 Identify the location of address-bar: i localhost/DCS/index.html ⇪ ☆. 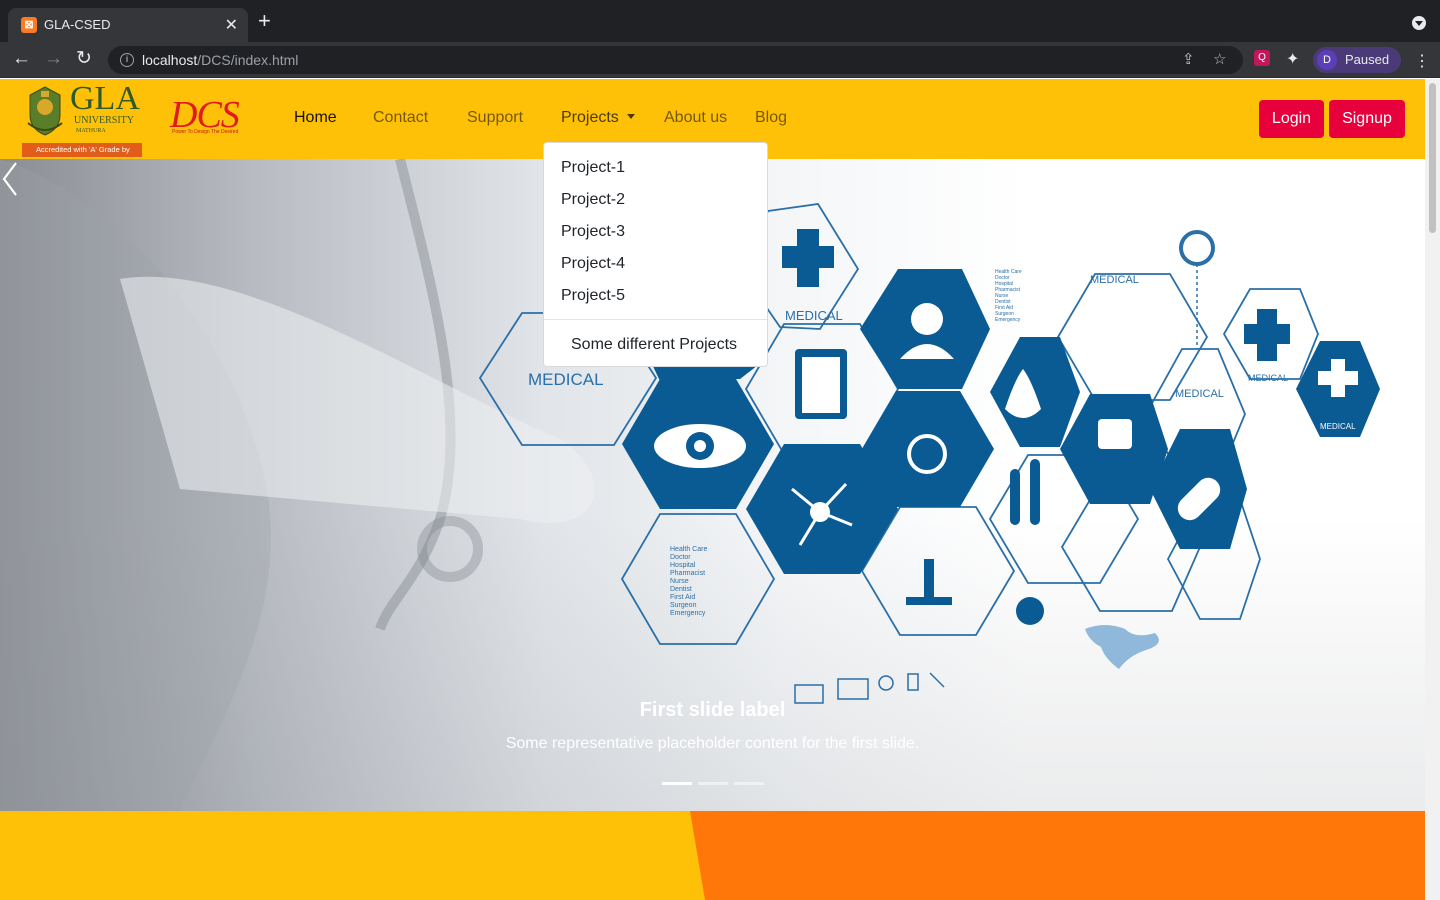
(675, 60).